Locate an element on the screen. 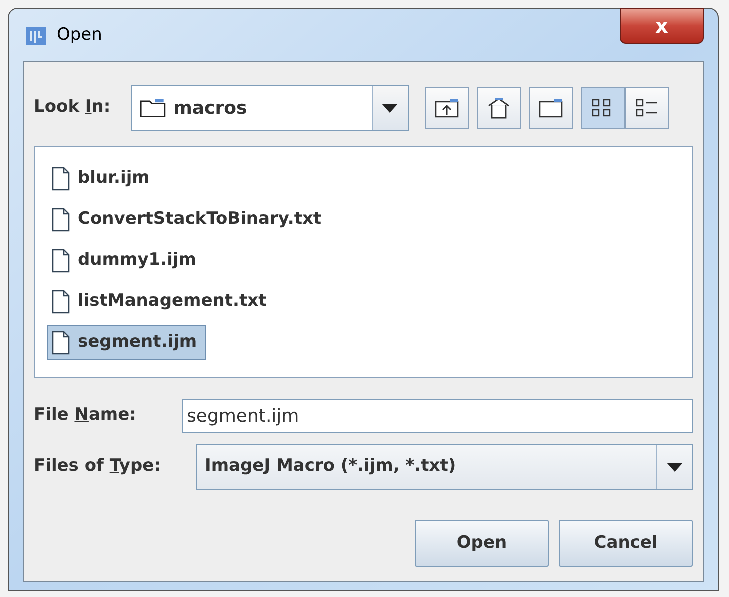 The image size is (729, 597). details-view-icon is located at coordinates (647, 108).